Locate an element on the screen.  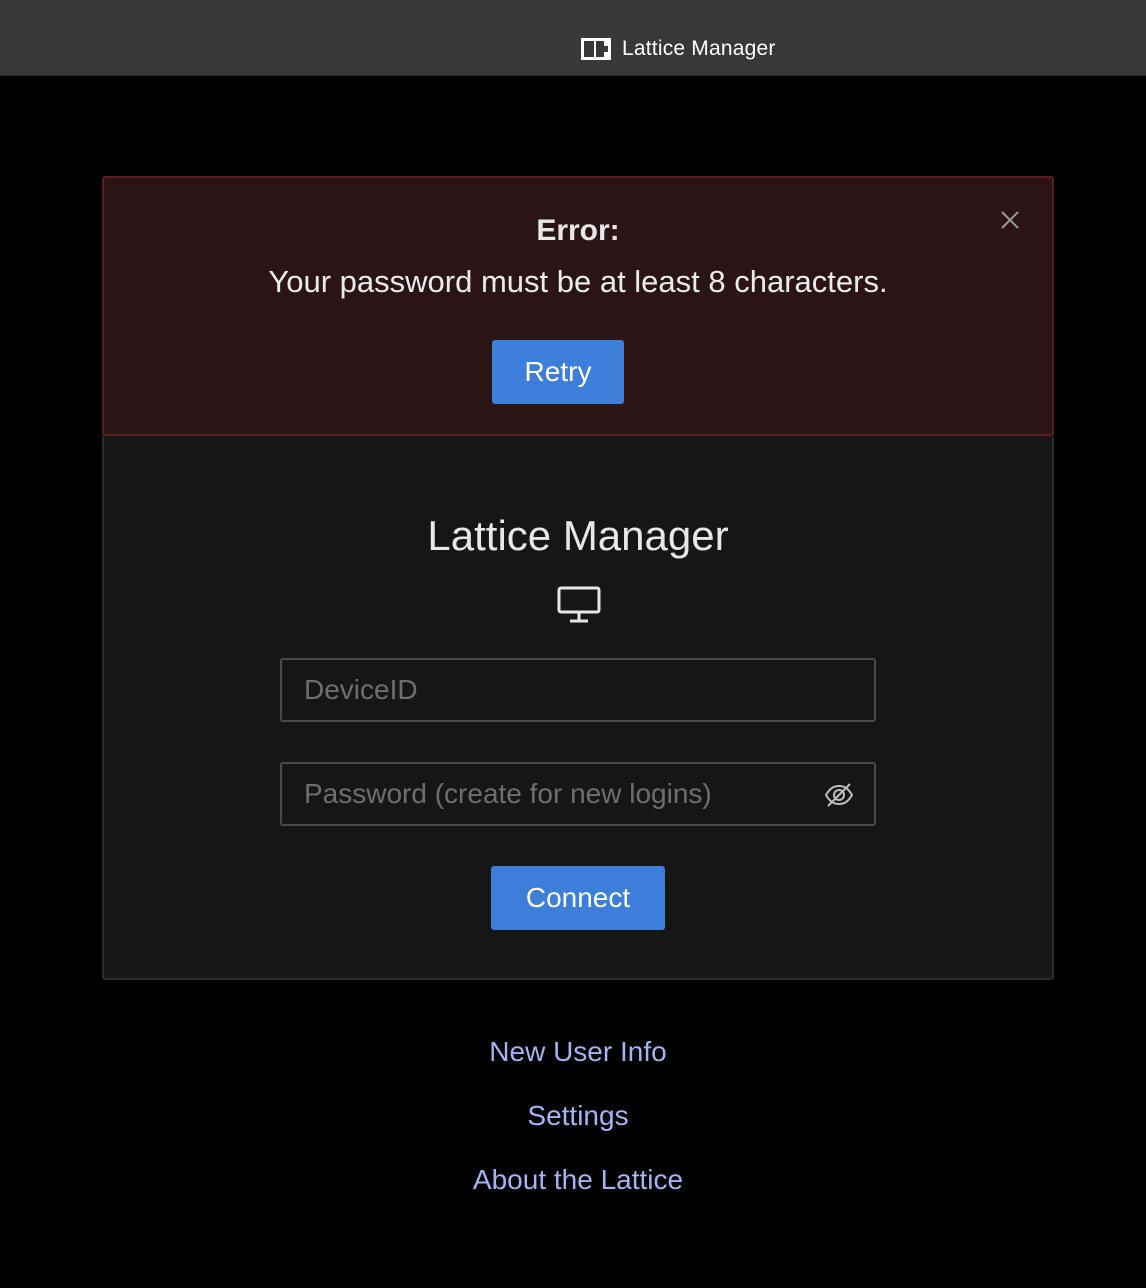
login-title: Lattice Manager is located at coordinates (578, 535).